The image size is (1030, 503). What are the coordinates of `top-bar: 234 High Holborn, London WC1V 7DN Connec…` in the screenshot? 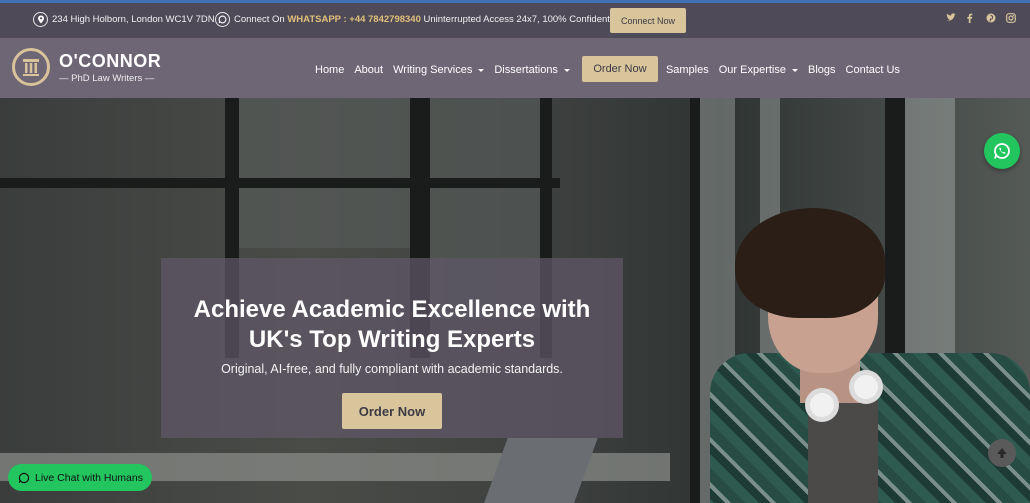 It's located at (515, 19).